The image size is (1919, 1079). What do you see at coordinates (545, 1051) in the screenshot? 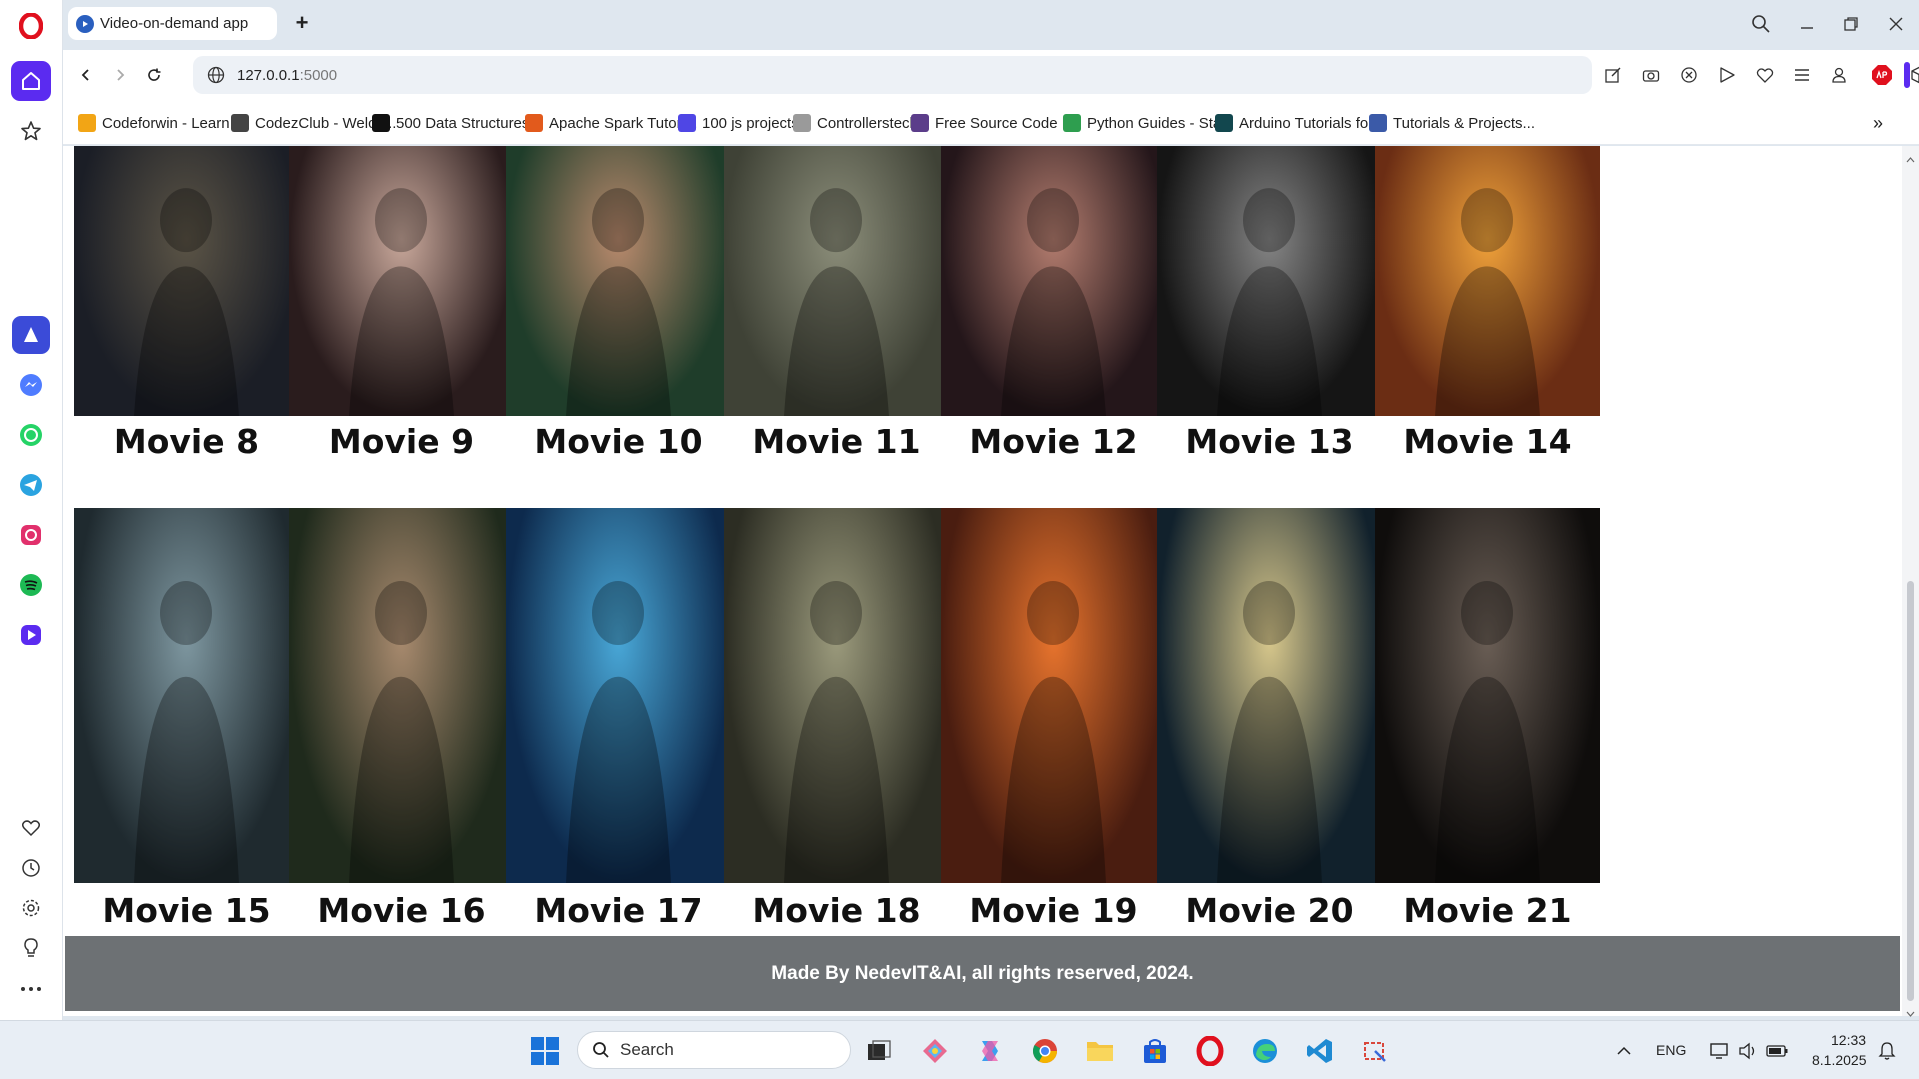
I see `windows-start-icon` at bounding box center [545, 1051].